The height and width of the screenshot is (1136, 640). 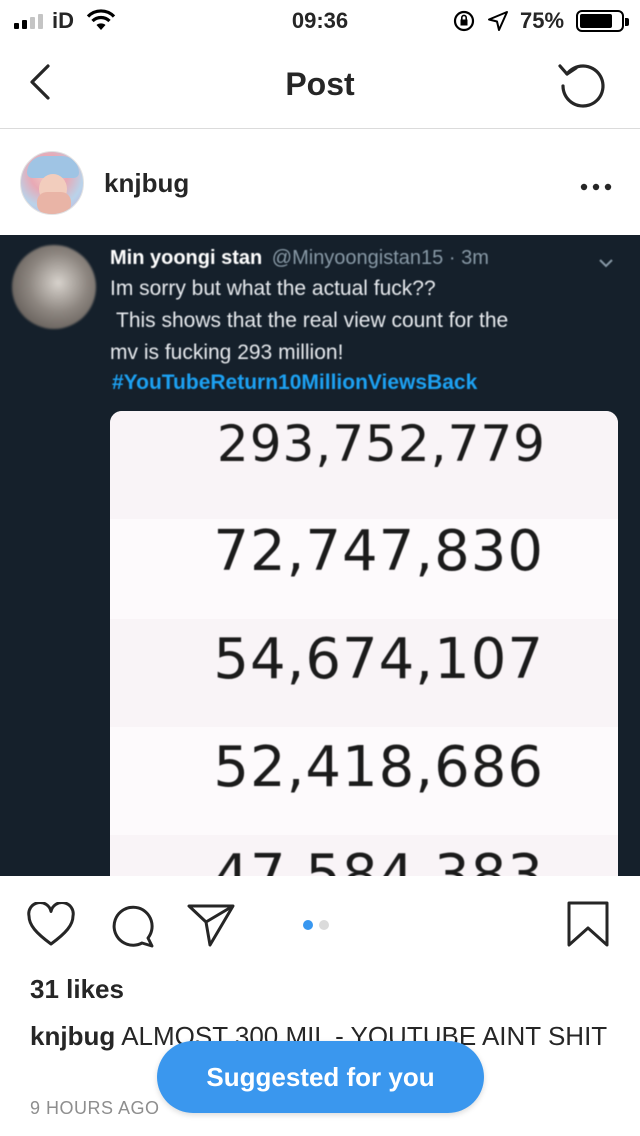 What do you see at coordinates (227, 352) in the screenshot?
I see `tweet-text-line: mv is fucking 293 million!` at bounding box center [227, 352].